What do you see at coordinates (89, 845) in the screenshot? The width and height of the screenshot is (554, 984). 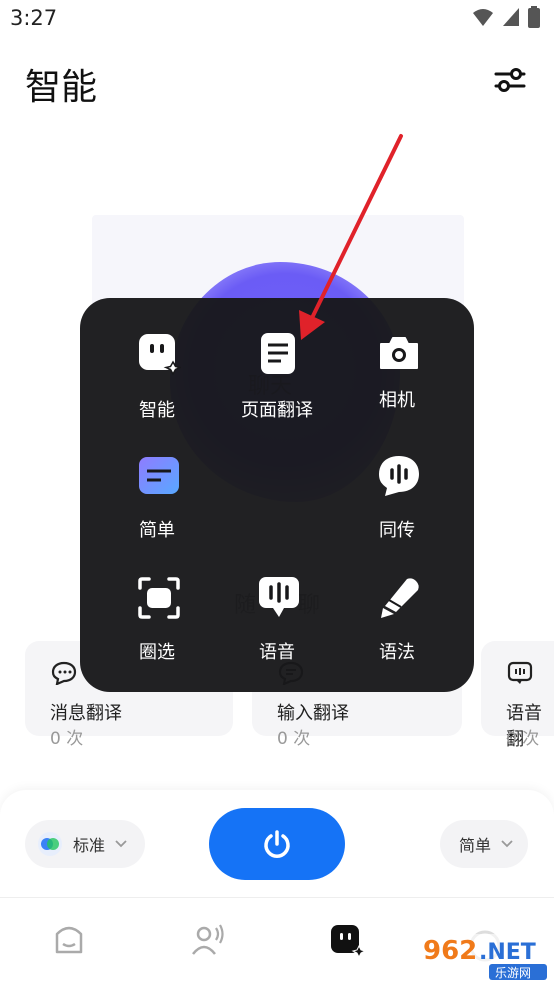 I see `mode-label: 标准` at bounding box center [89, 845].